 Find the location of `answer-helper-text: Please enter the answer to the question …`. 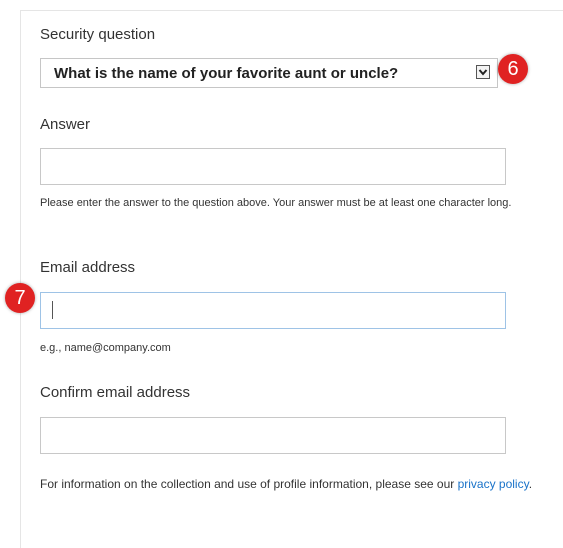

answer-helper-text: Please enter the answer to the question … is located at coordinates (276, 203).